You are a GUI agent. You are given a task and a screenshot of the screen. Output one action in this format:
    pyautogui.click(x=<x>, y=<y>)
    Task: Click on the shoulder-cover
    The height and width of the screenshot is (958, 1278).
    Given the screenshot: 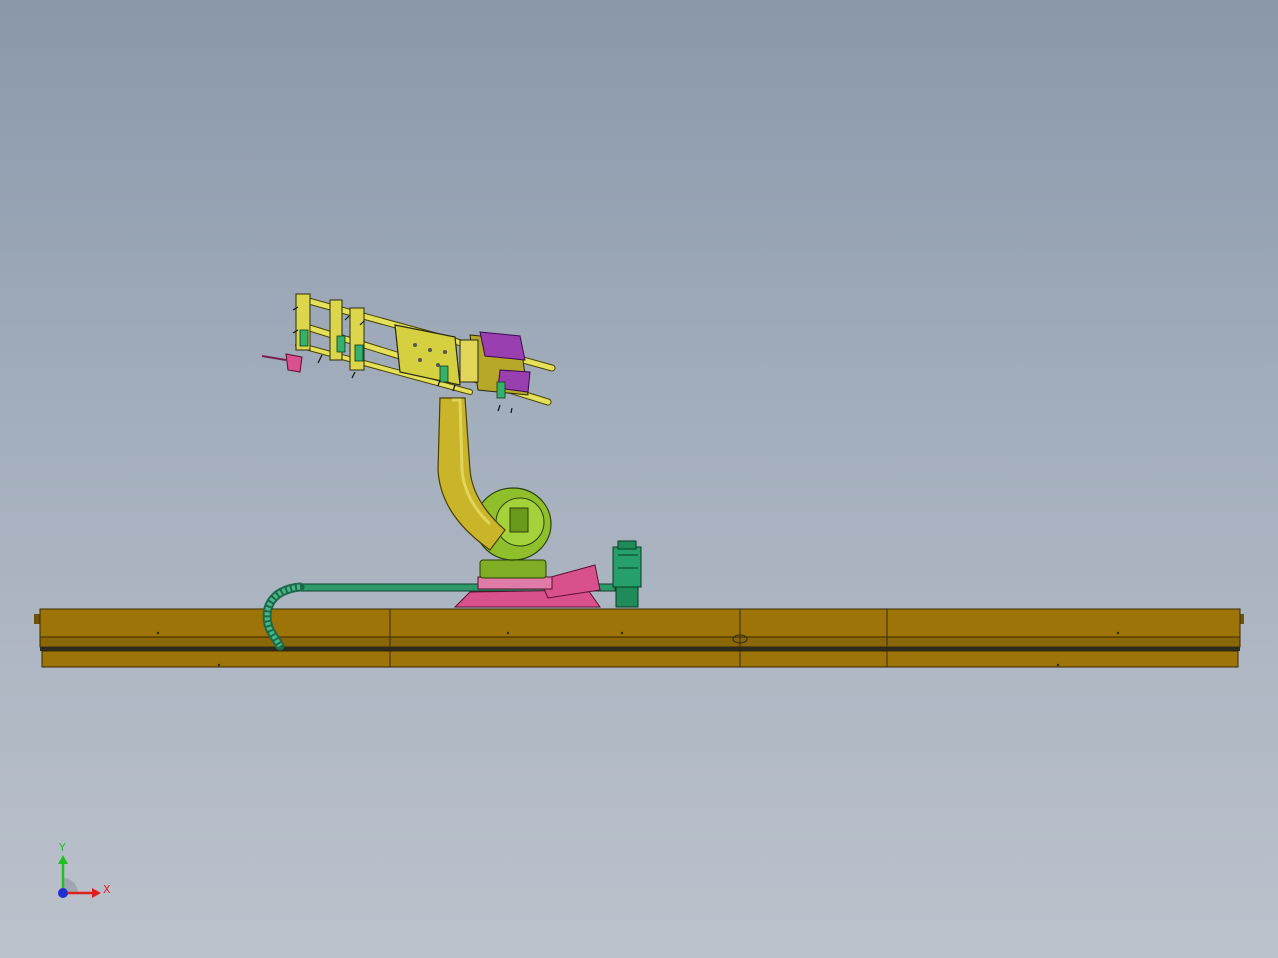 What is the action you would take?
    pyautogui.click(x=519, y=520)
    